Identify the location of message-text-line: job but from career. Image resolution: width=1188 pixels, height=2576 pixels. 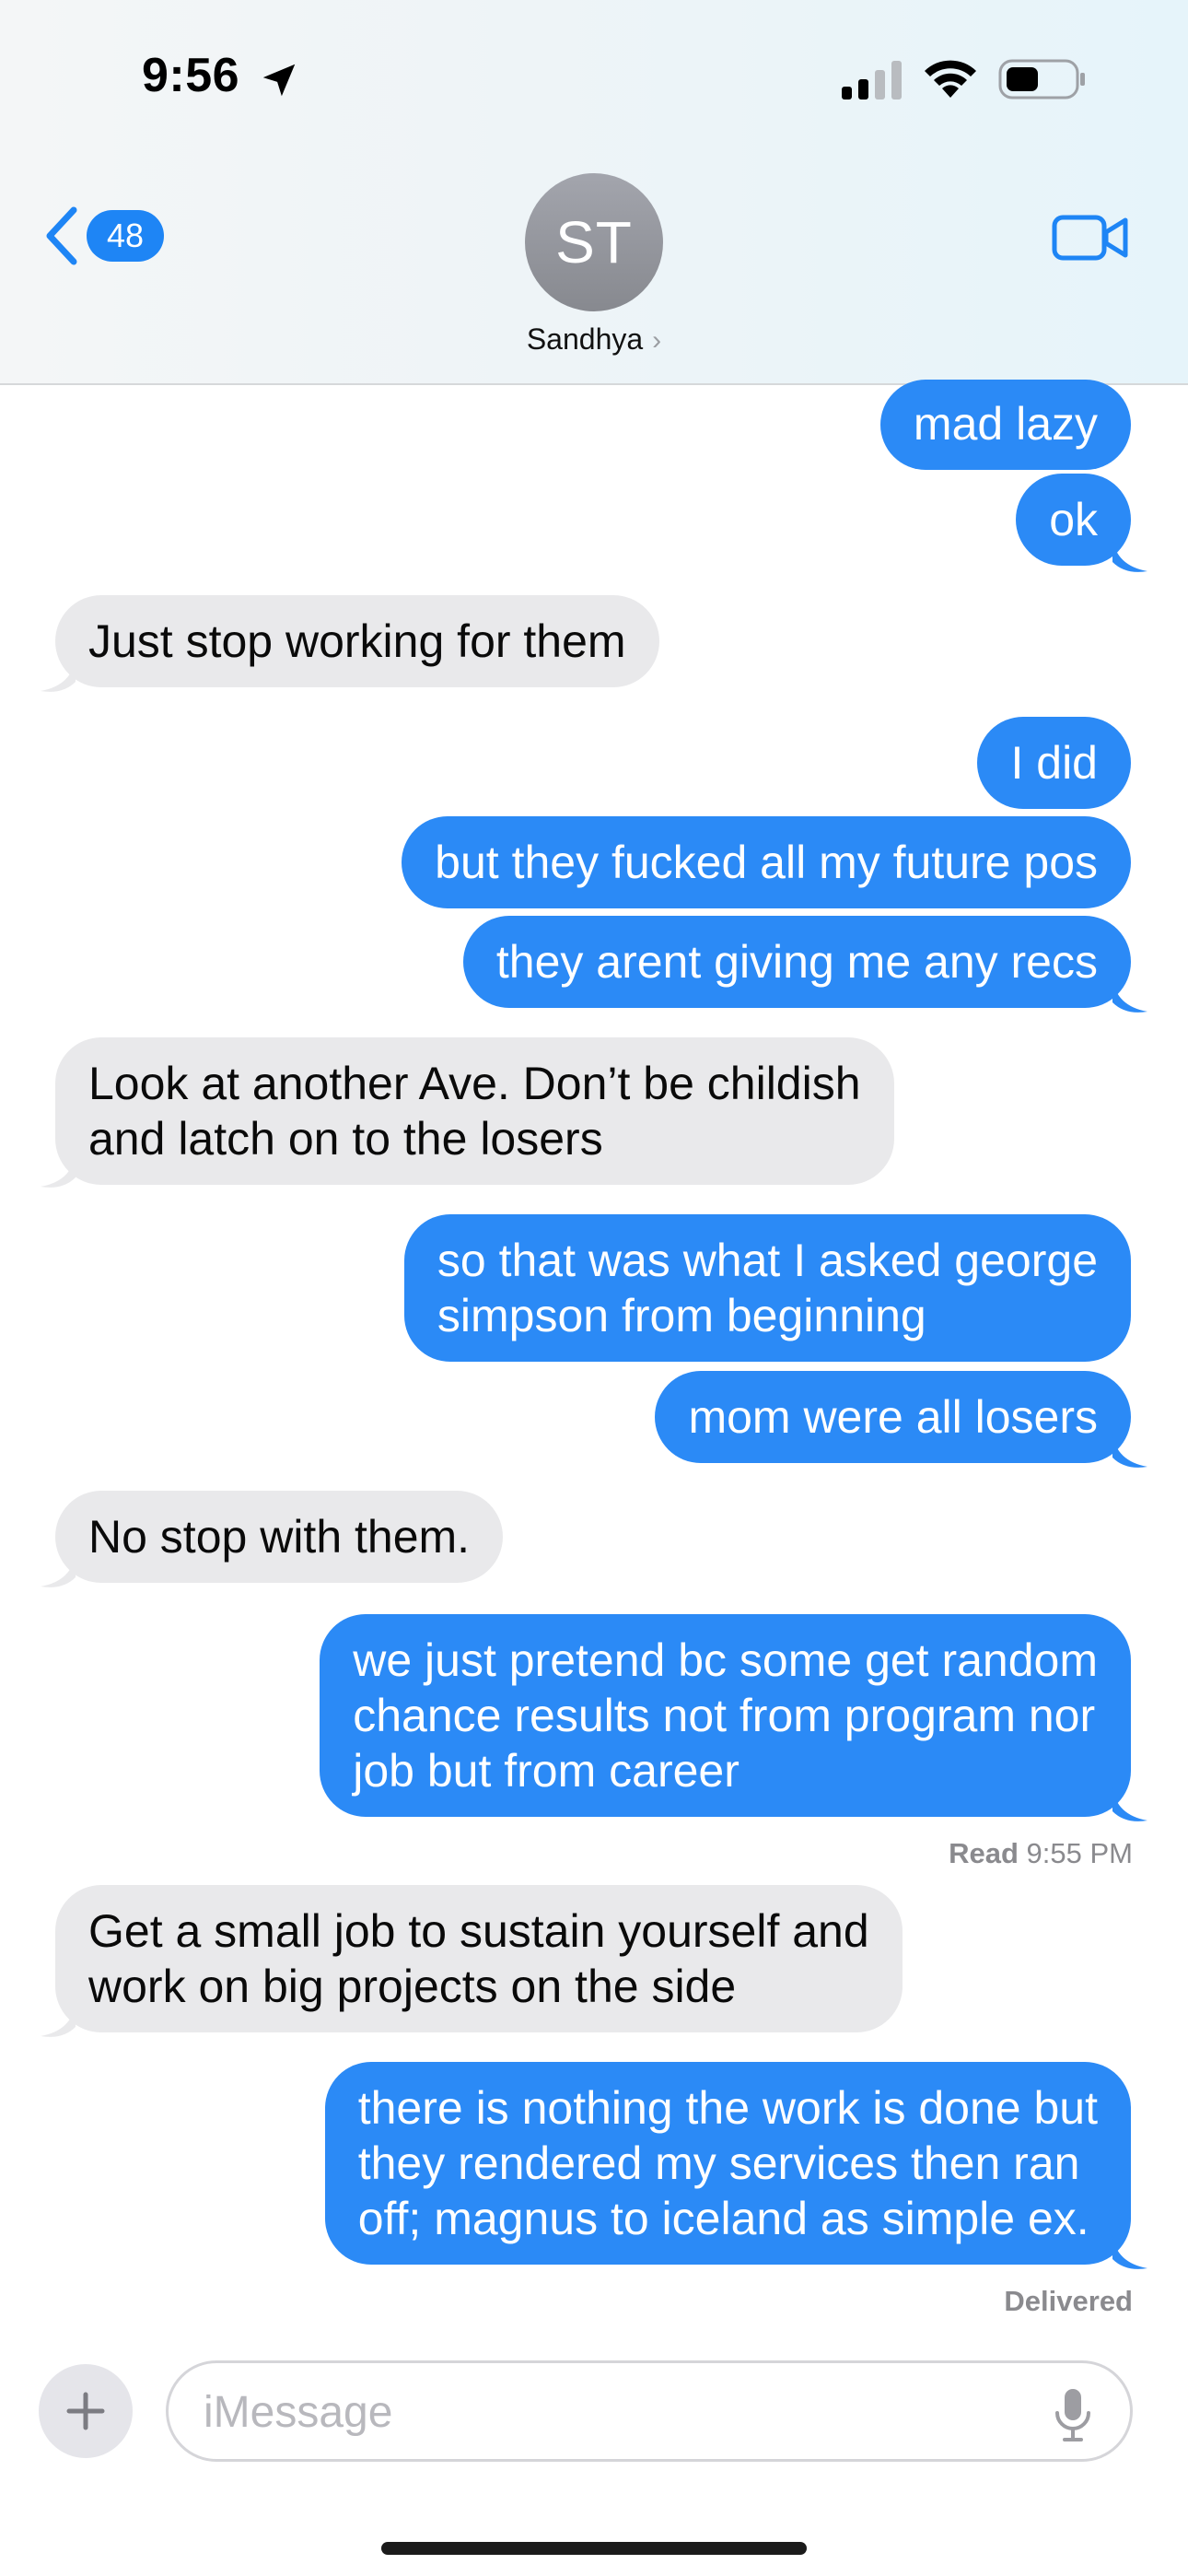
(546, 1771).